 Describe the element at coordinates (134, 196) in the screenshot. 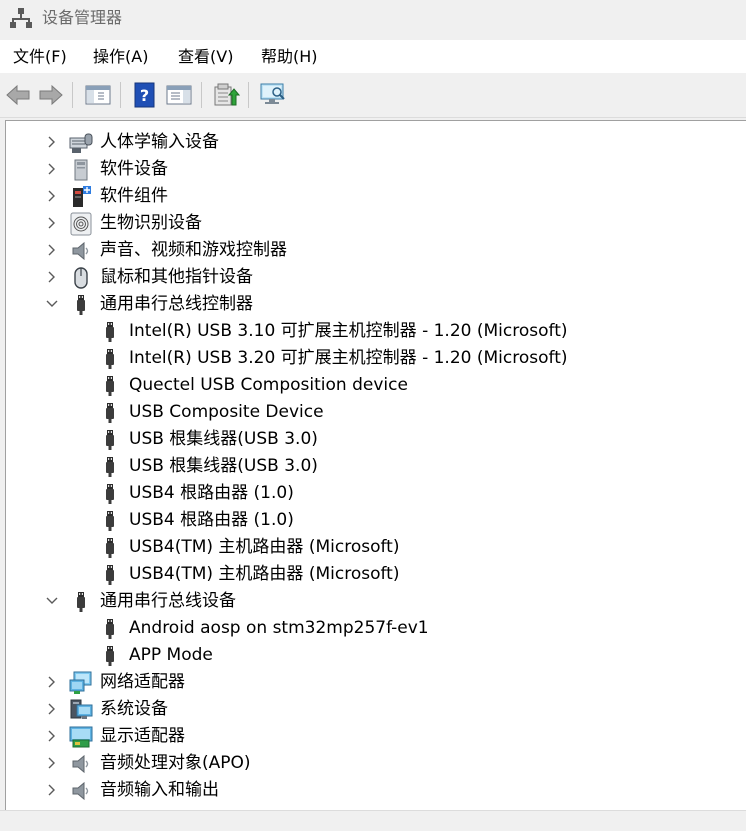

I see `tree-node-label: 软件组件` at that location.